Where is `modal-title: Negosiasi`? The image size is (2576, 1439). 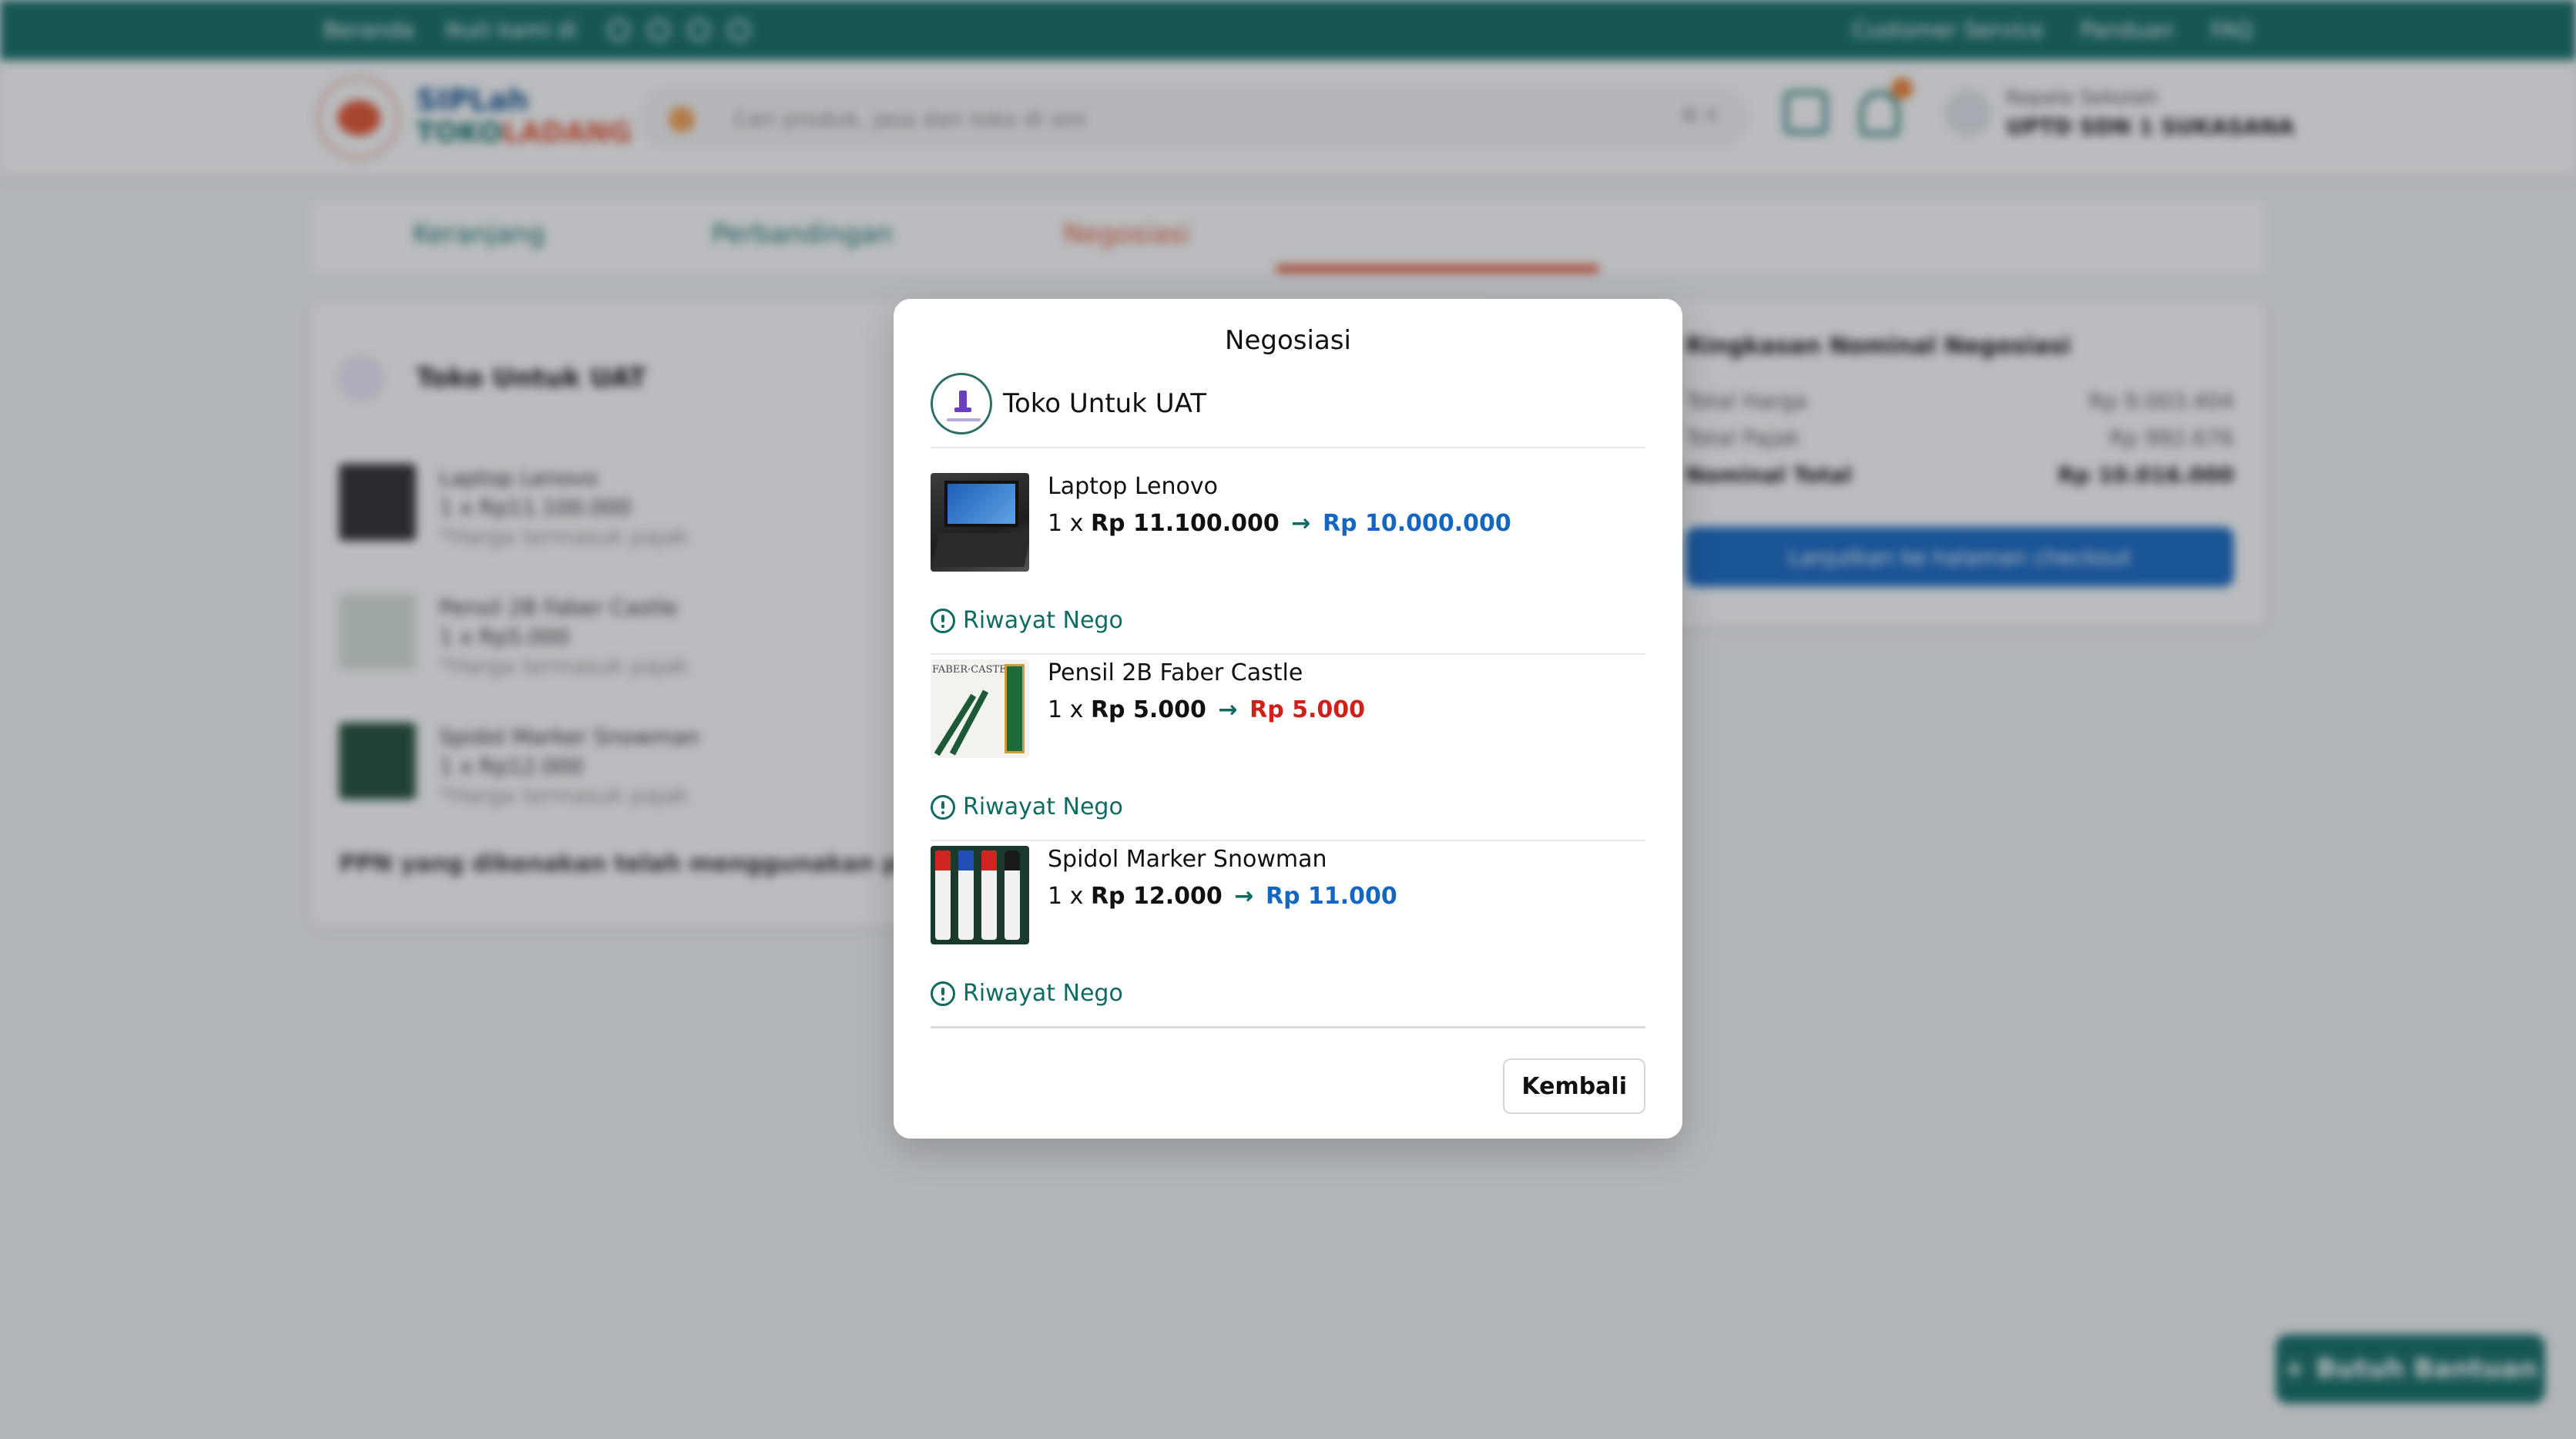 modal-title: Negosiasi is located at coordinates (1288, 340).